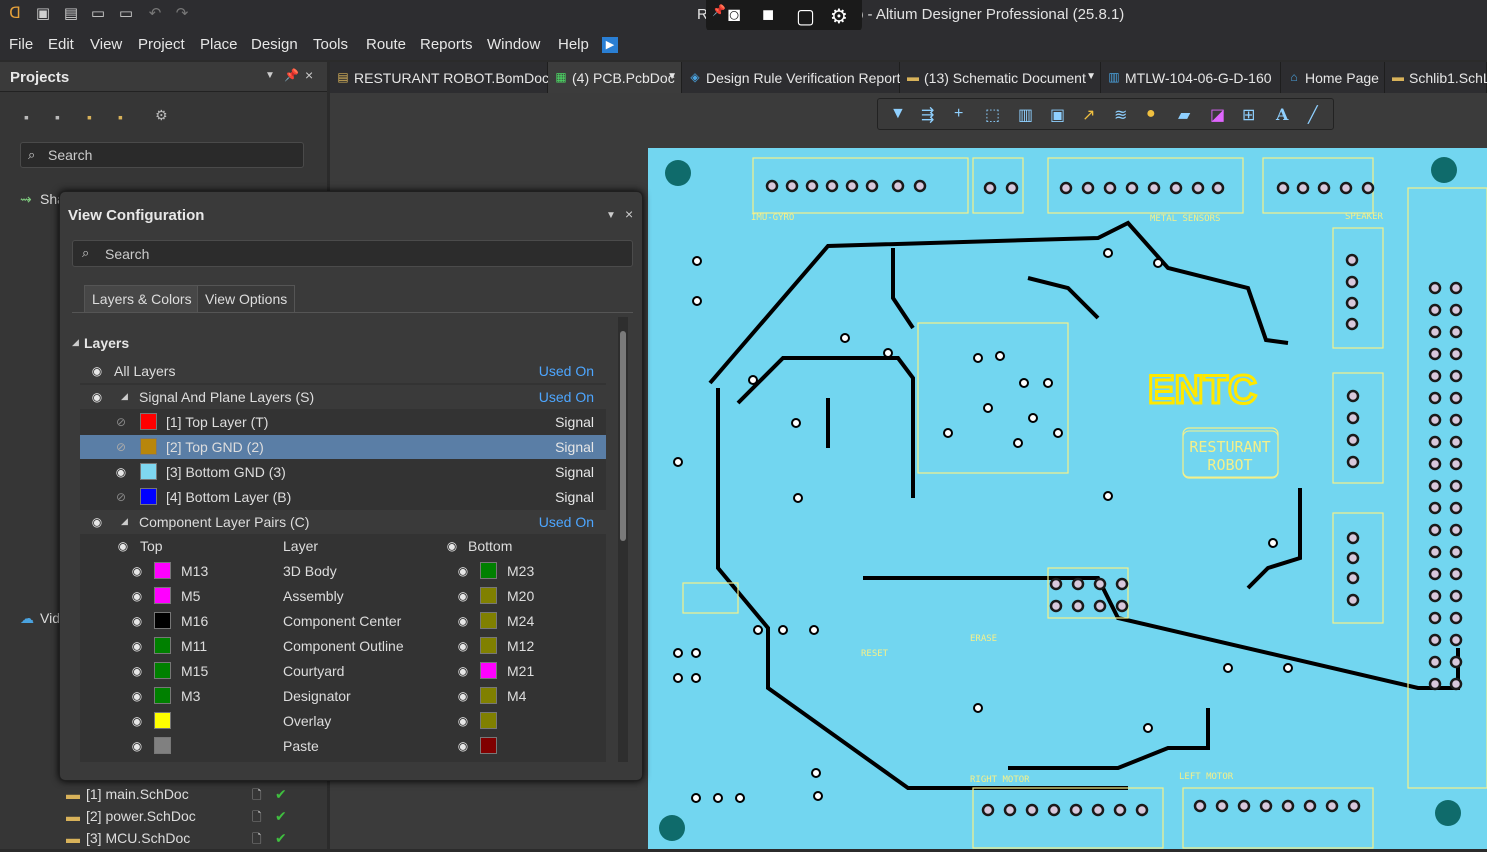 Image resolution: width=1487 pixels, height=852 pixels. Describe the element at coordinates (1333, 77) in the screenshot. I see `tab-home: ⌂ Home Page` at that location.